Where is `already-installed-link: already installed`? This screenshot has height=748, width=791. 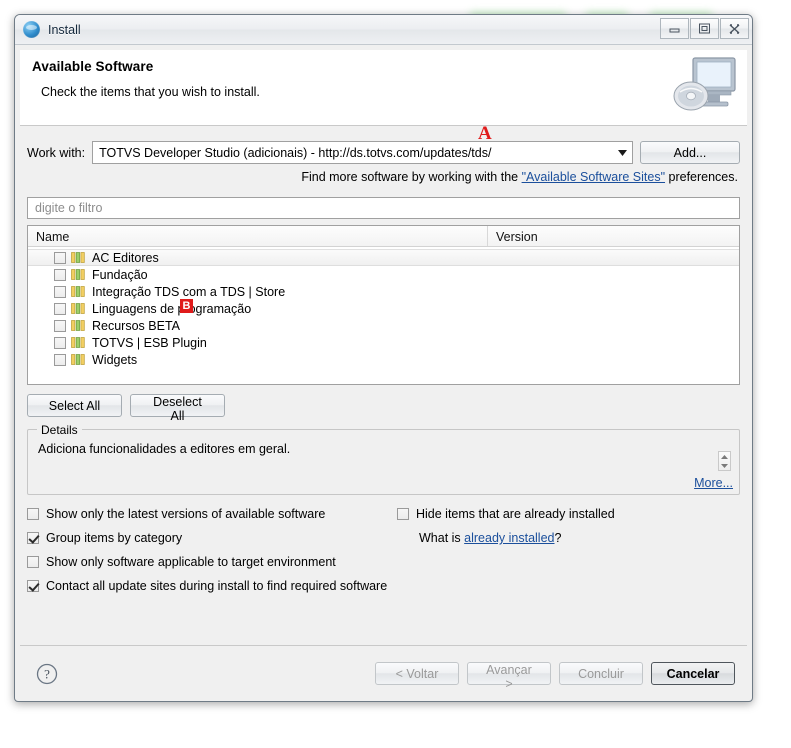 already-installed-link: already installed is located at coordinates (509, 538).